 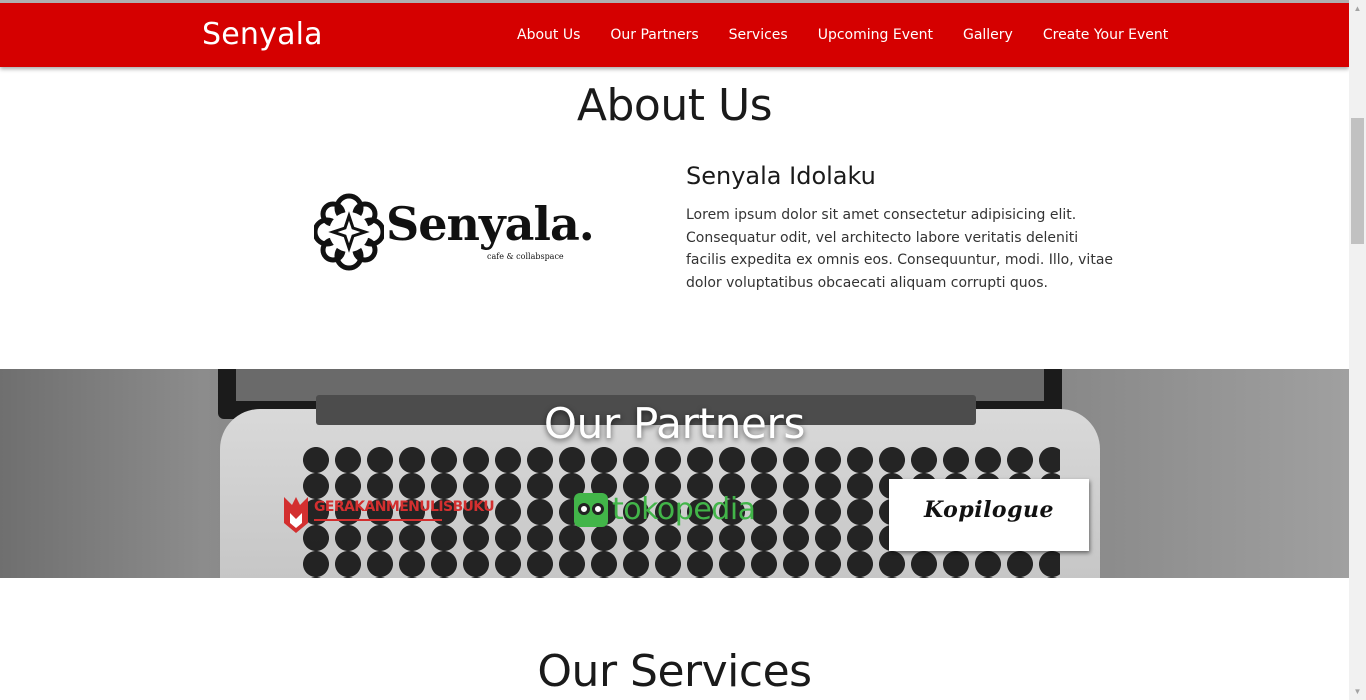 What do you see at coordinates (674, 105) in the screenshot?
I see `about-title: About Us` at bounding box center [674, 105].